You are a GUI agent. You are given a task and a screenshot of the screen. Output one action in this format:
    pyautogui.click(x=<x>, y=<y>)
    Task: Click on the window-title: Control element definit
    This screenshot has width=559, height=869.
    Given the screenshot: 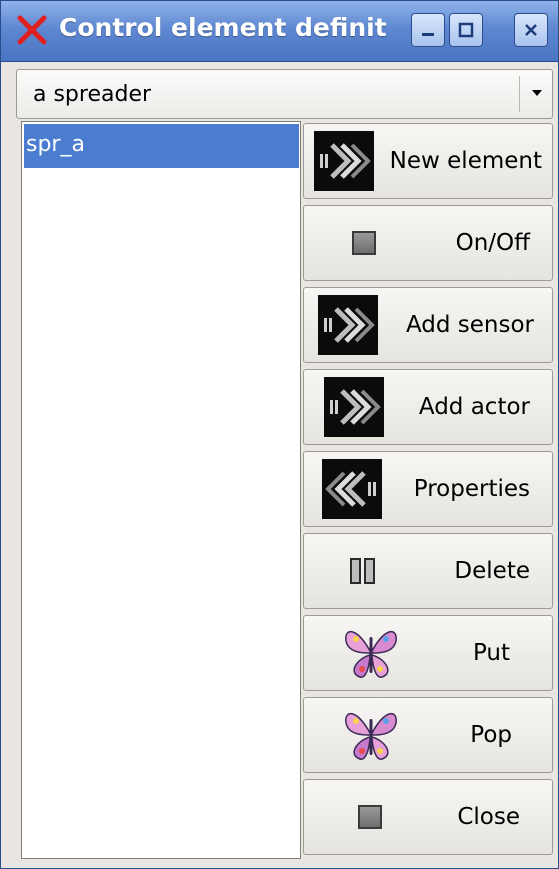 What is the action you would take?
    pyautogui.click(x=223, y=27)
    